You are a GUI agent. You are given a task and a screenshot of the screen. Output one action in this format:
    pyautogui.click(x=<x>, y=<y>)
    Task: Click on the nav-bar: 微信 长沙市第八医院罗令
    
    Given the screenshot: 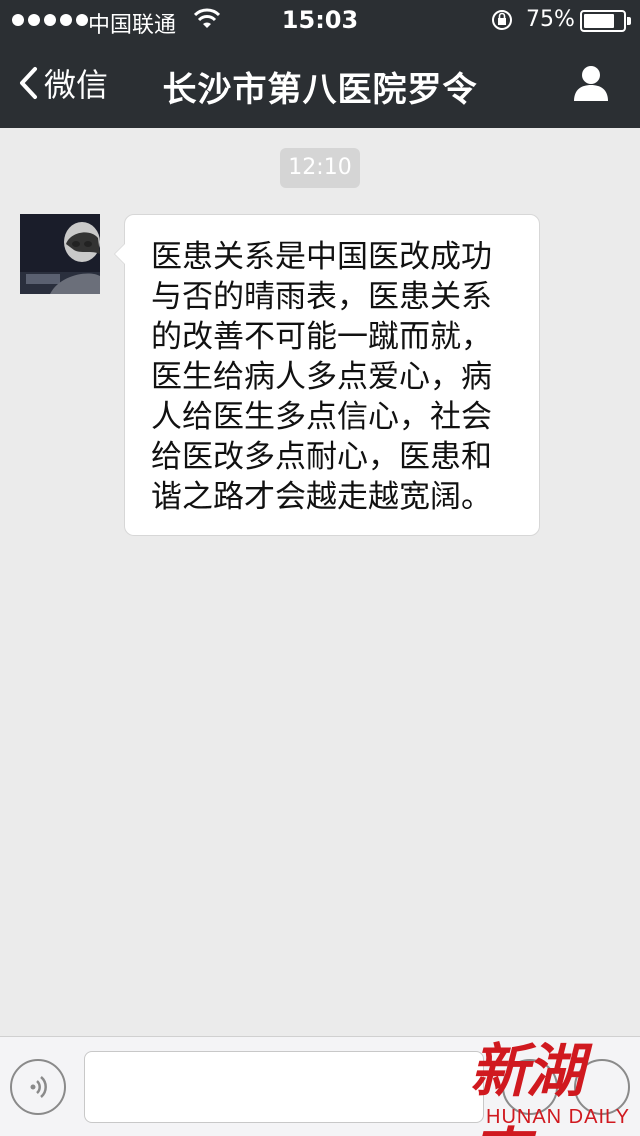 What is the action you would take?
    pyautogui.click(x=320, y=84)
    